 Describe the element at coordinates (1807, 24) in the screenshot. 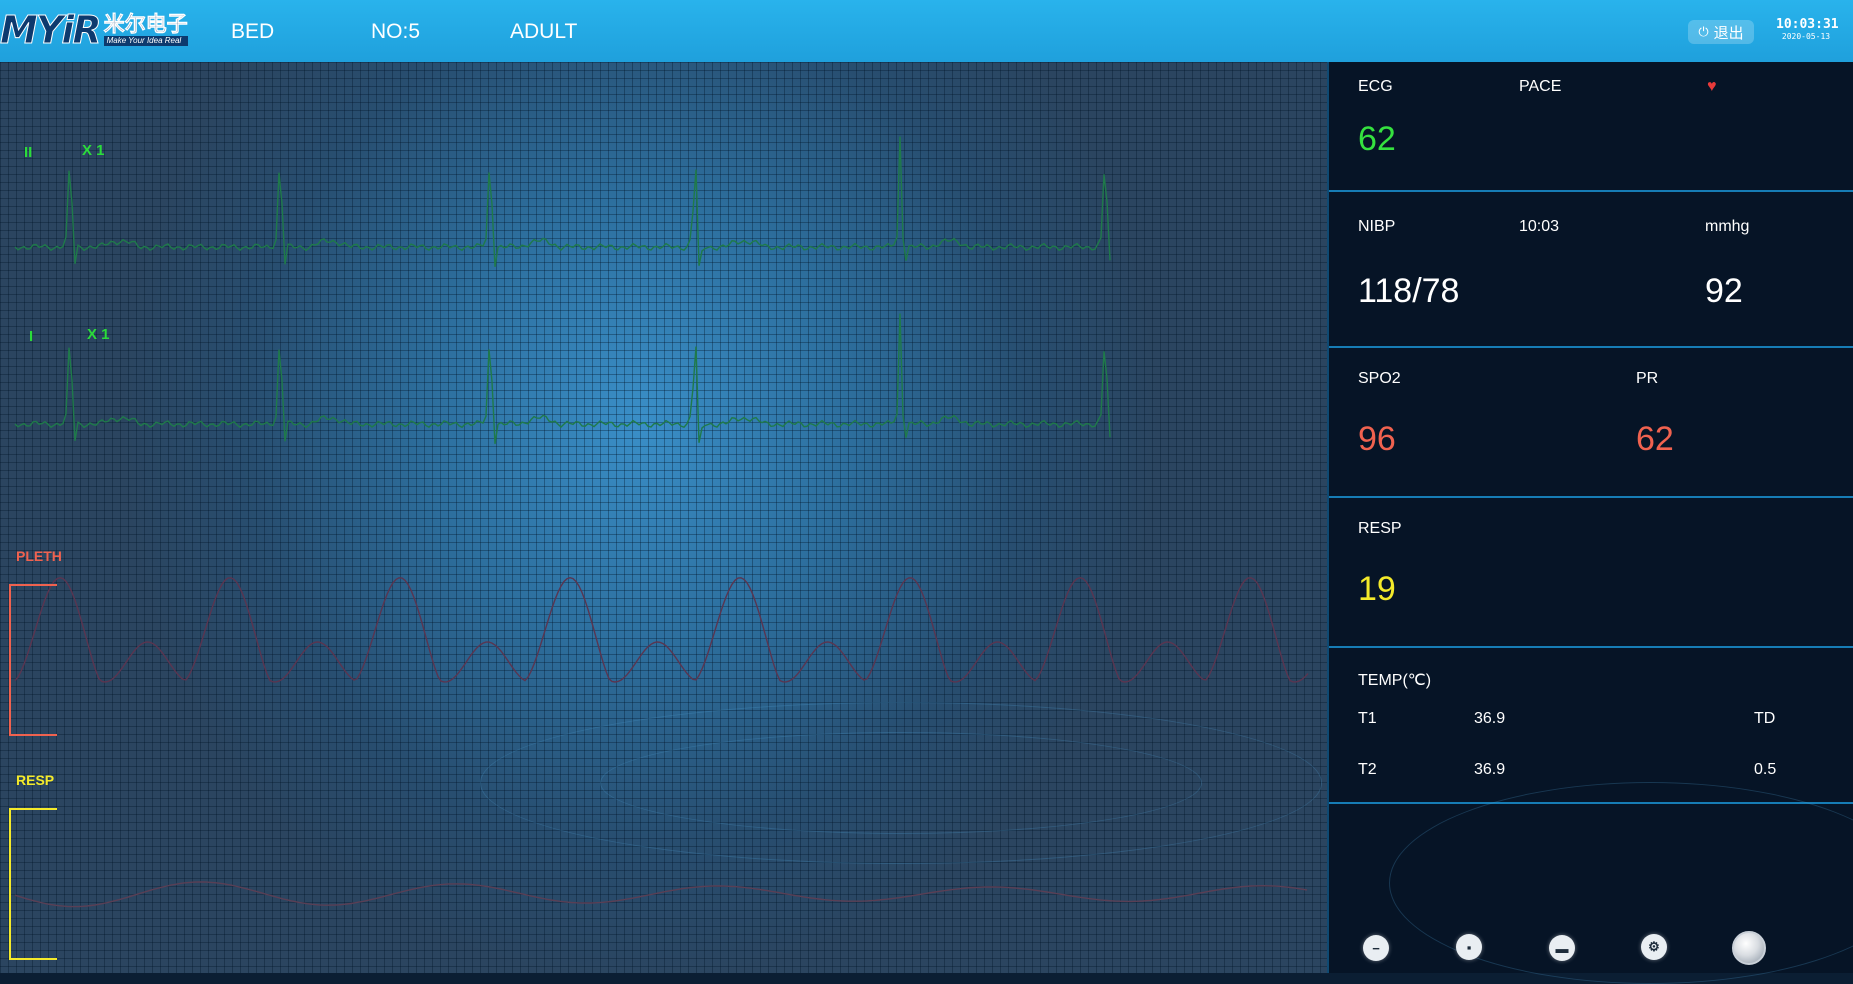

I see `clock-time: 10:03:31` at that location.